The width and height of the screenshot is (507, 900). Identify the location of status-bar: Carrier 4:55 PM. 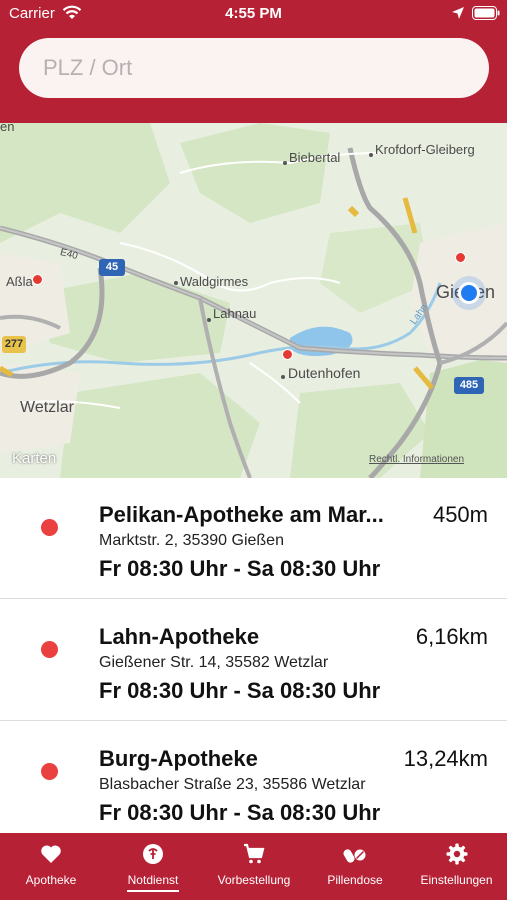
(253, 14).